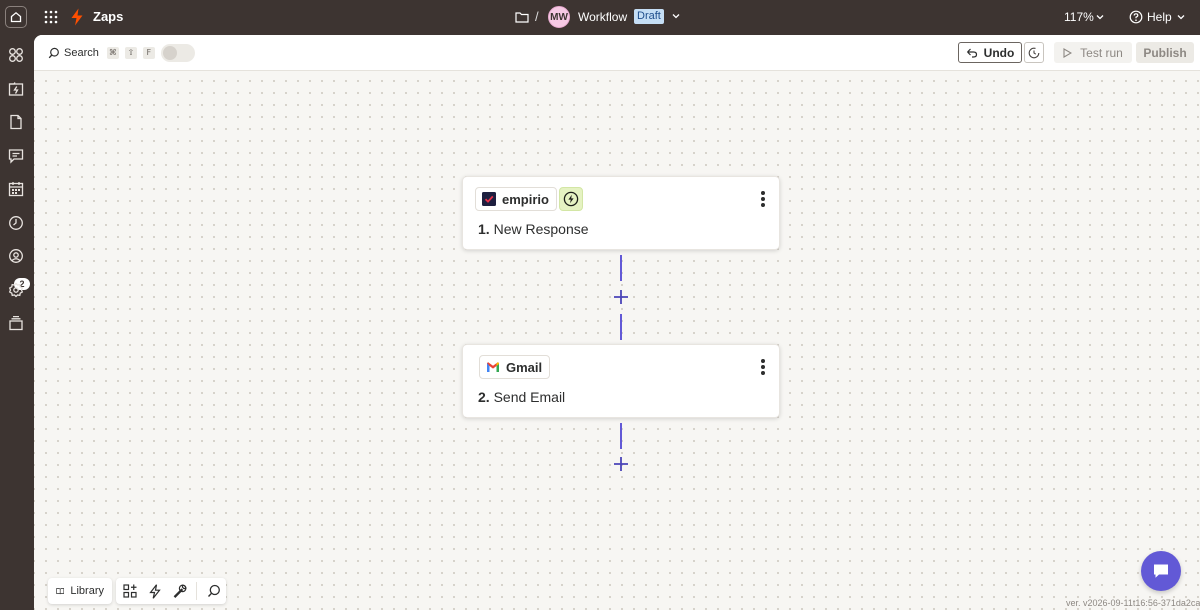 The height and width of the screenshot is (610, 1200). Describe the element at coordinates (16, 89) in the screenshot. I see `zaps-icon` at that location.